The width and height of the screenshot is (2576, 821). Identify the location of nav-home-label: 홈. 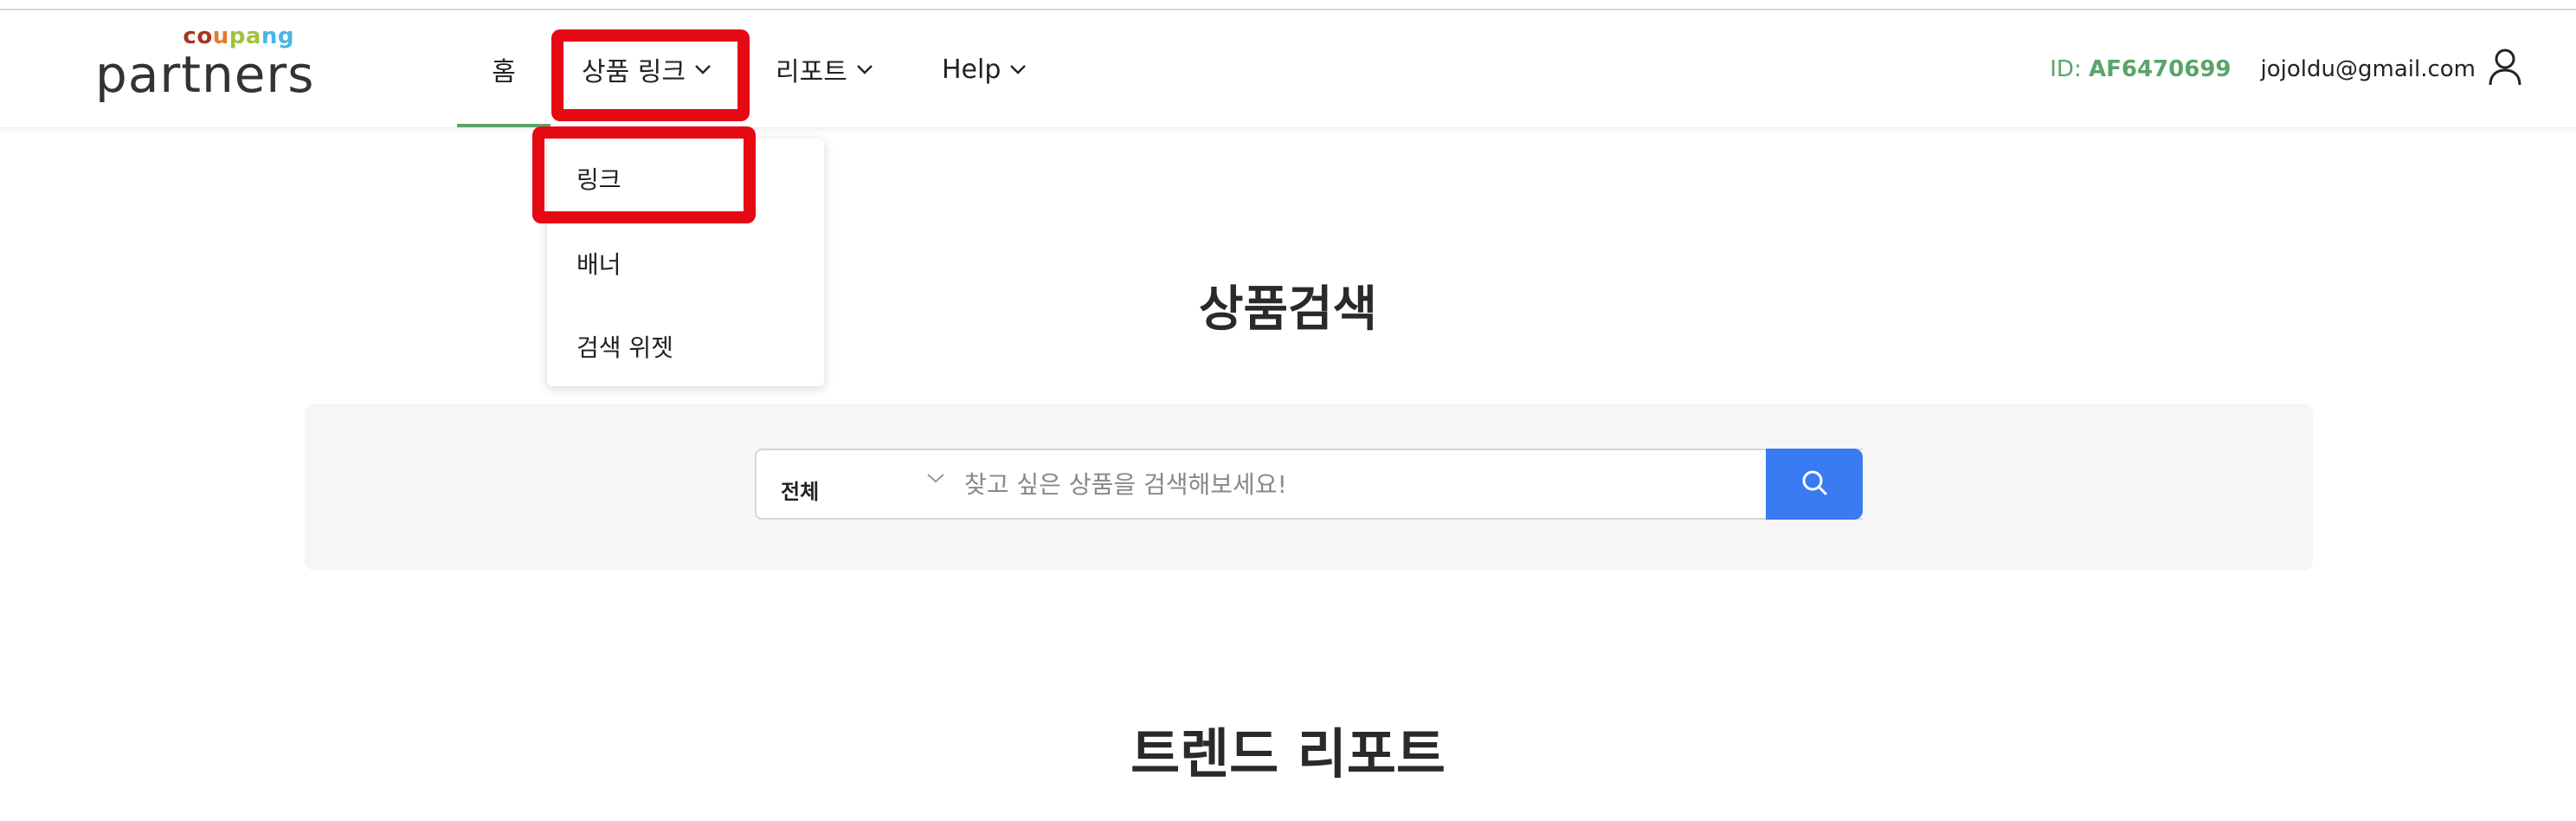
(504, 72).